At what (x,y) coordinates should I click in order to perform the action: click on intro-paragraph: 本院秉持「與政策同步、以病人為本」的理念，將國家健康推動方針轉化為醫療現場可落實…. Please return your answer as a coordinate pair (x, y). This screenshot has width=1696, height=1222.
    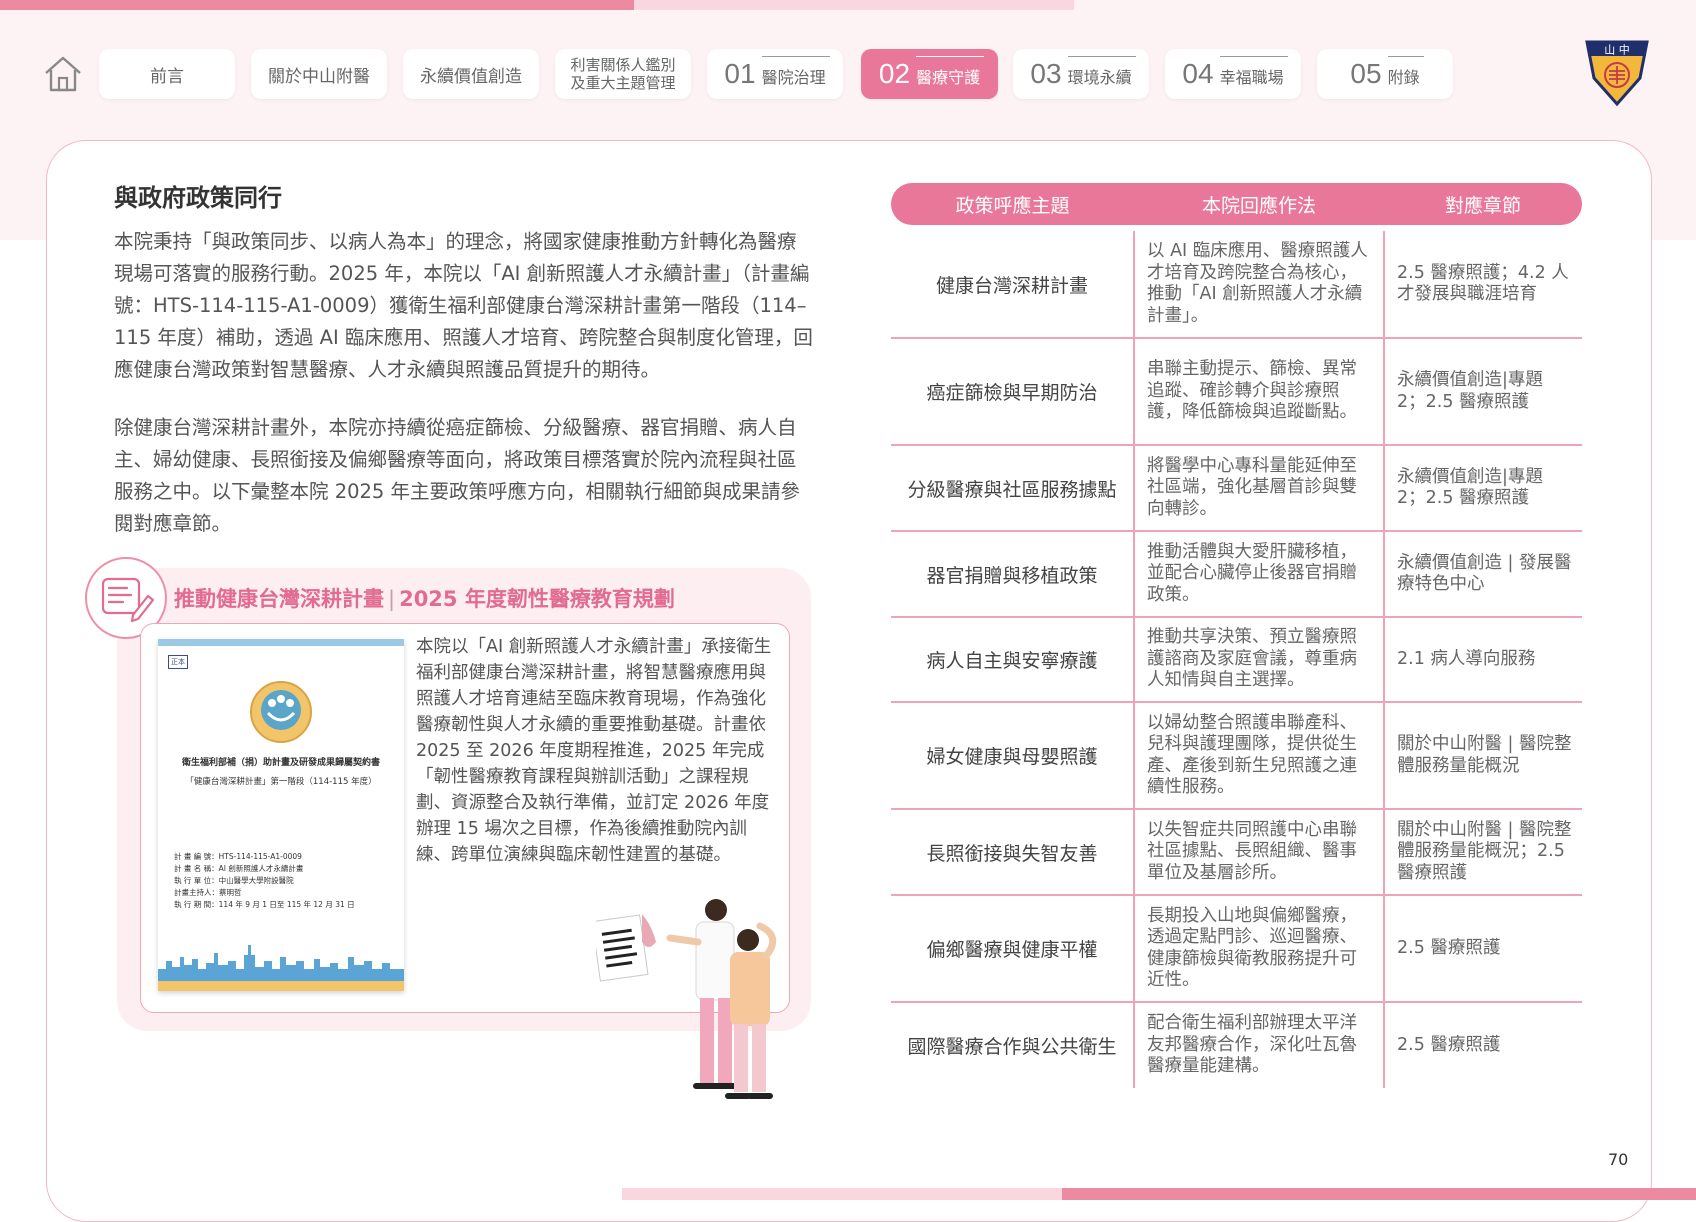
    Looking at the image, I should click on (463, 305).